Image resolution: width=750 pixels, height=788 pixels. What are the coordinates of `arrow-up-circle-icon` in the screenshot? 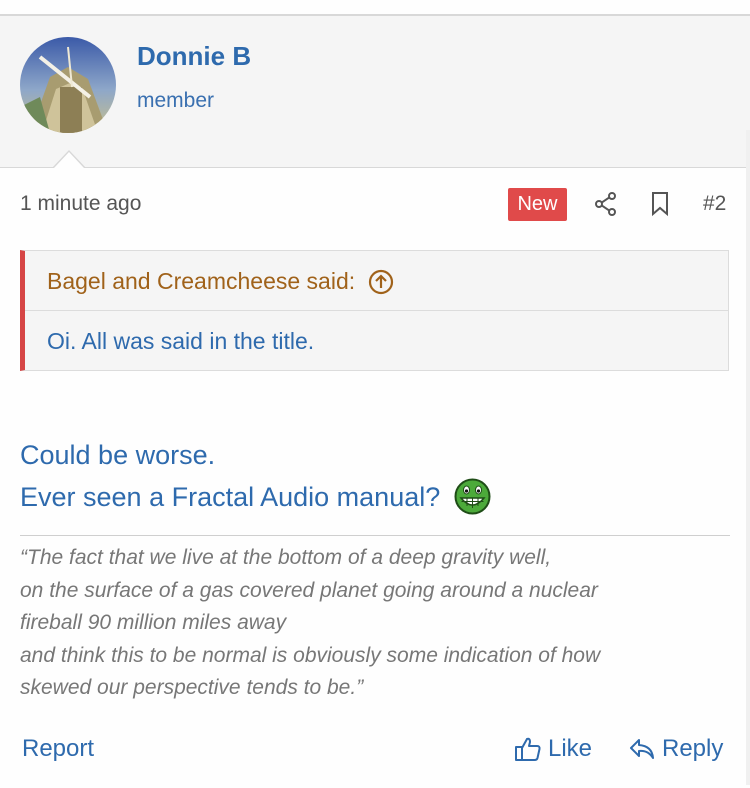 It's located at (381, 282).